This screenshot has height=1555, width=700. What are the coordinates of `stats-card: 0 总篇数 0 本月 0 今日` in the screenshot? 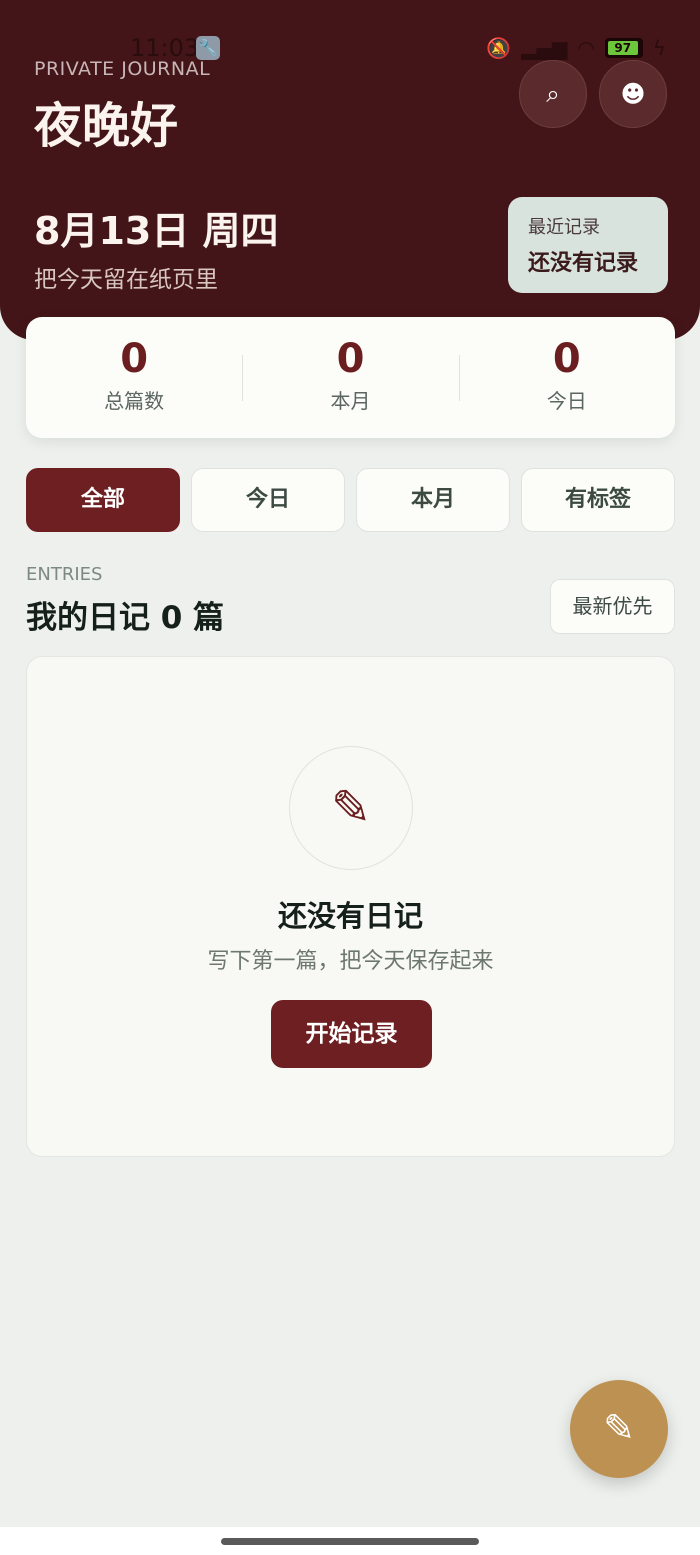 It's located at (350, 377).